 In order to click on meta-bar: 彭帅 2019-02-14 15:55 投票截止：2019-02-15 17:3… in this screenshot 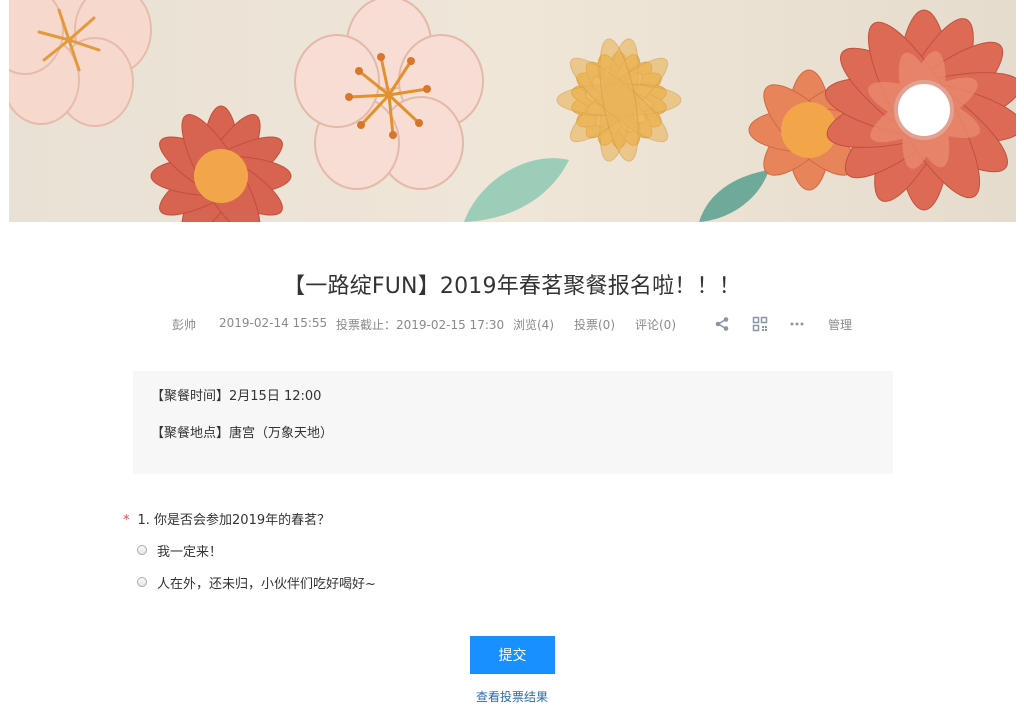, I will do `click(512, 324)`.